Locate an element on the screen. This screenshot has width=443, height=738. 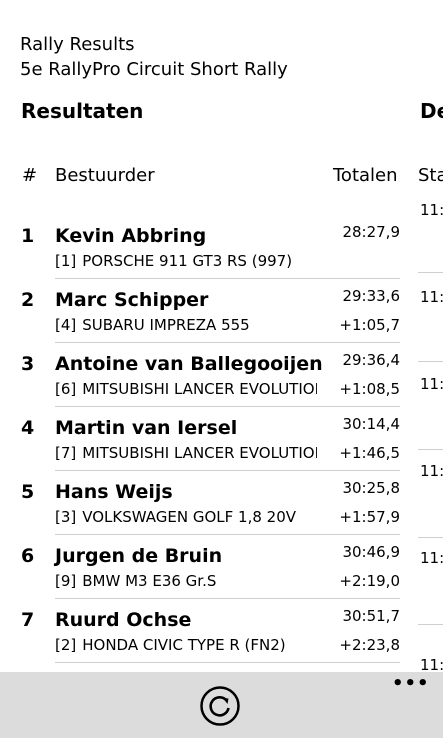
pivot-header-next: De is located at coordinates (431, 111).